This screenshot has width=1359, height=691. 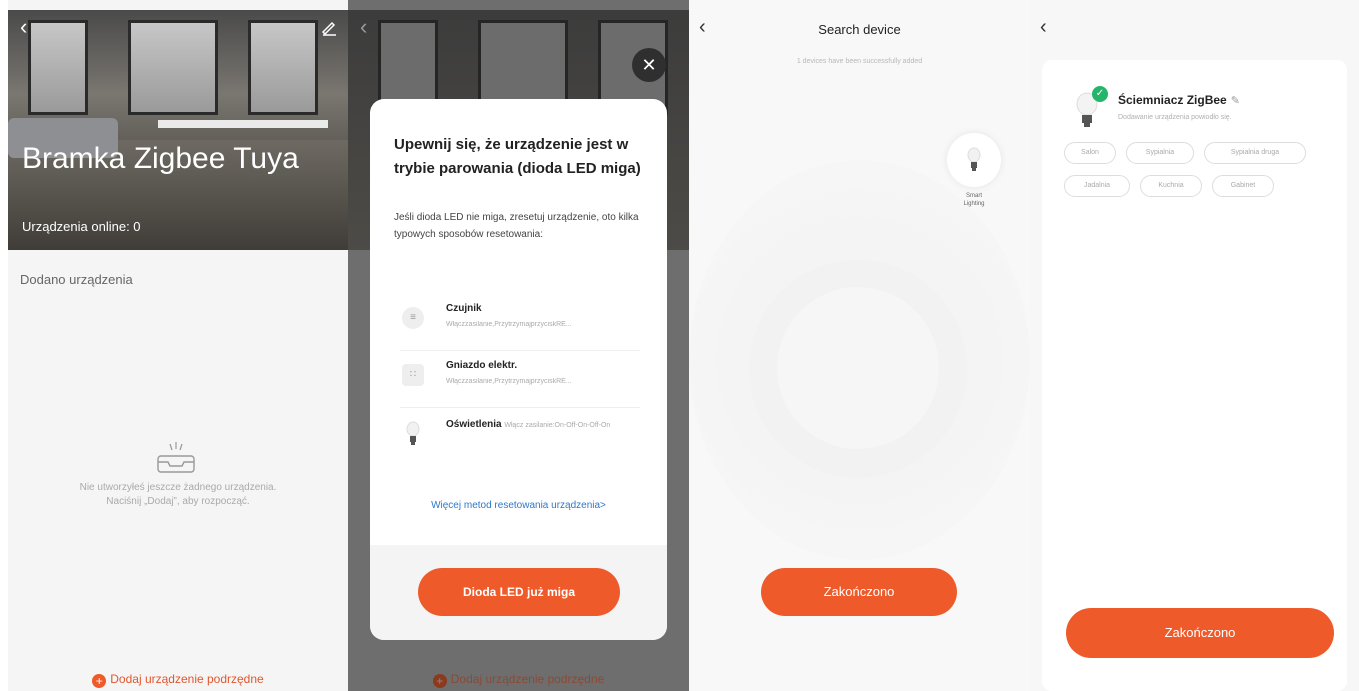 I want to click on success-check-icon: ✓, so click(x=1100, y=94).